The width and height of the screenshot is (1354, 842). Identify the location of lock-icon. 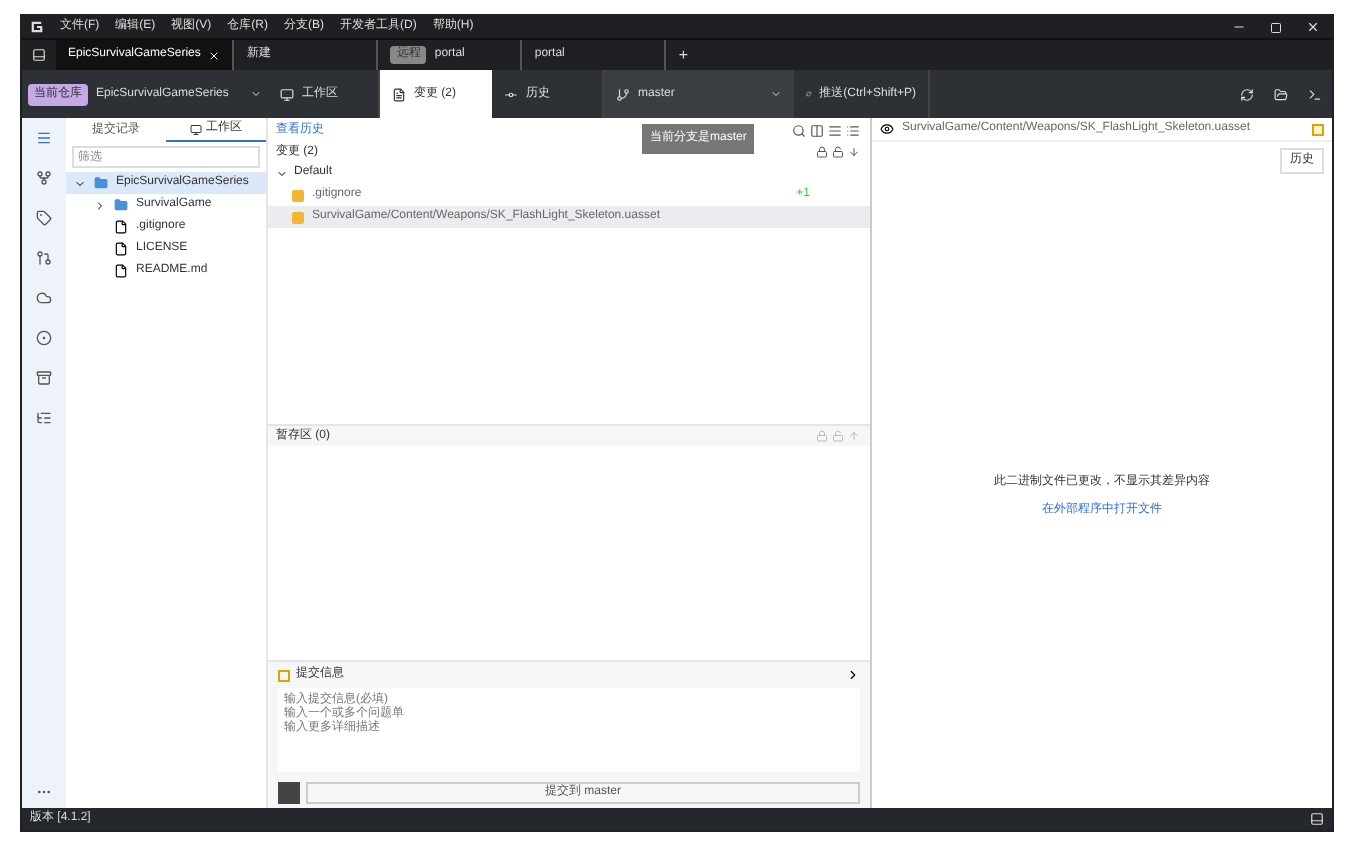
(822, 152).